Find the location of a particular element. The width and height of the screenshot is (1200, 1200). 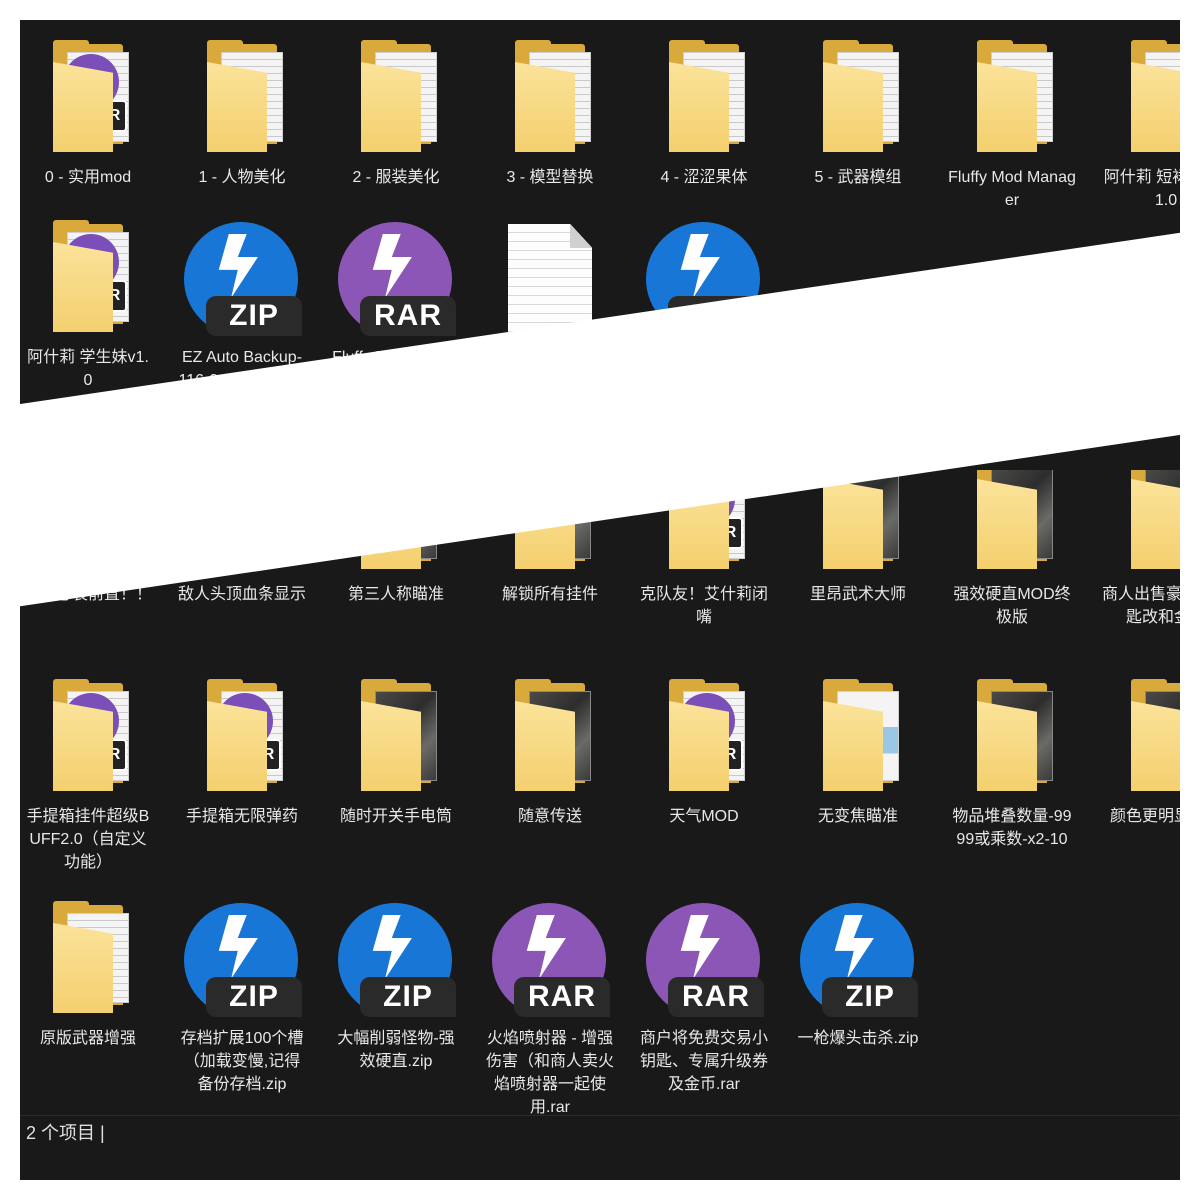

folder-item: 3 - 模型替换 is located at coordinates (550, 113).